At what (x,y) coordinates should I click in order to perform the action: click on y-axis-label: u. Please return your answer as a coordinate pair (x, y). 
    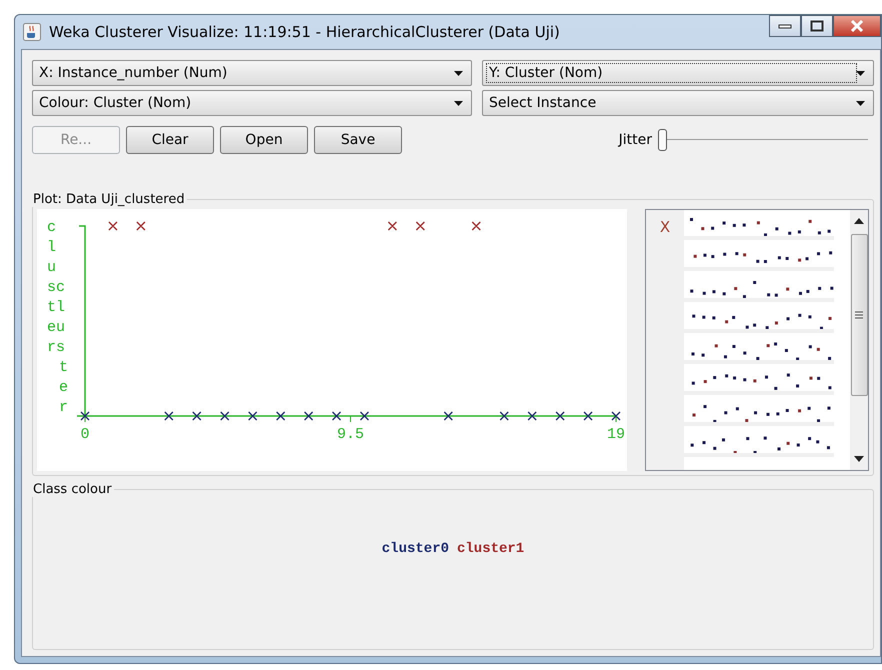
    Looking at the image, I should click on (51, 267).